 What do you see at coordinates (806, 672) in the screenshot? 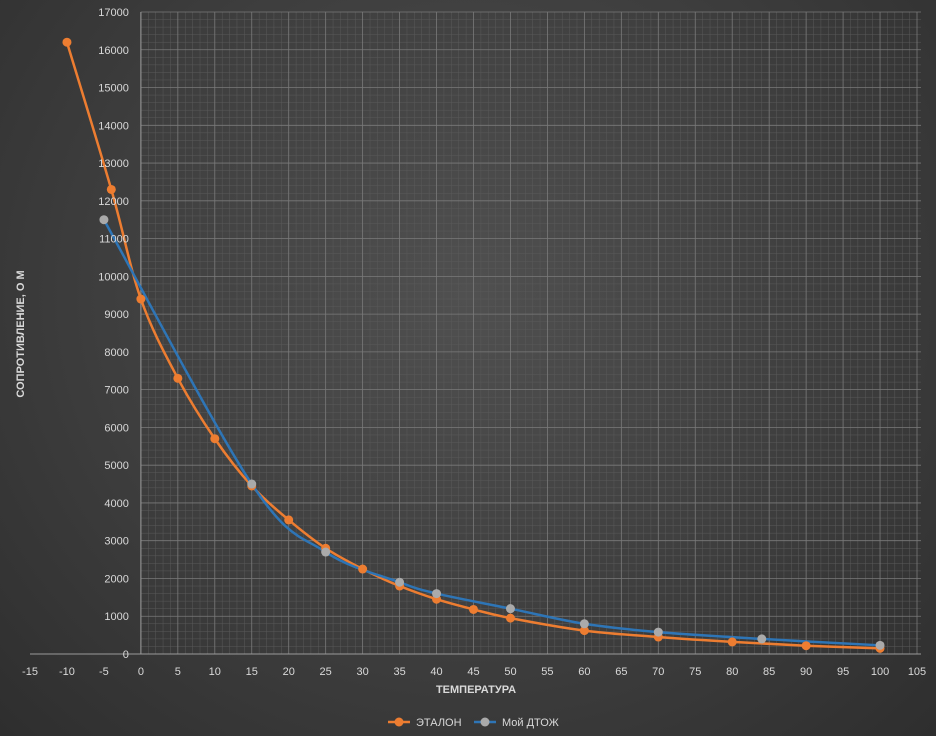
I see `x-tick-label: 90` at bounding box center [806, 672].